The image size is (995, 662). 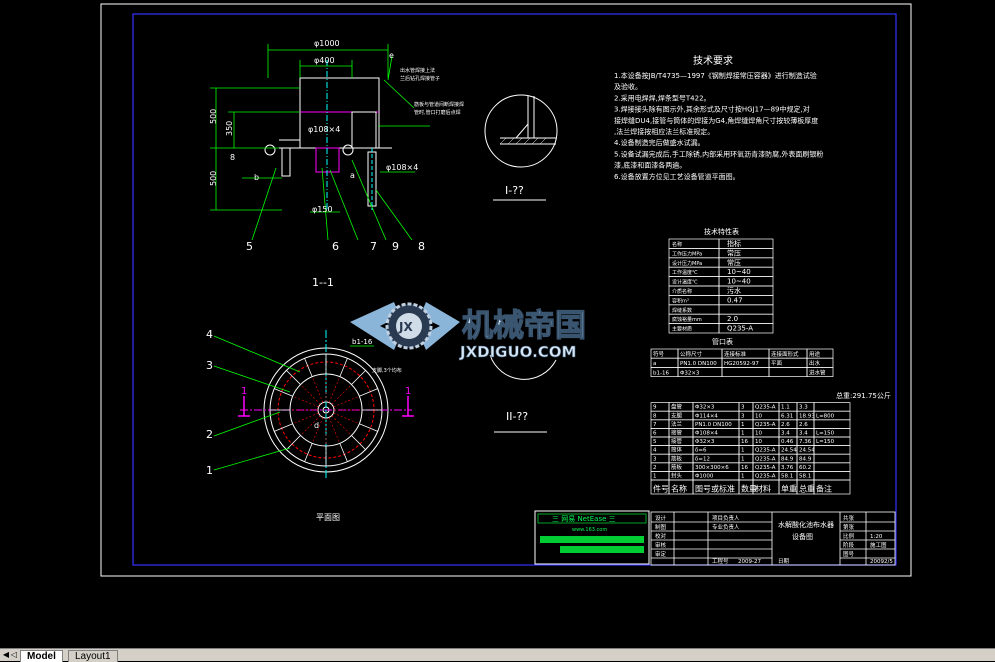 I want to click on bom-text: Φ114×4, so click(x=706, y=416).